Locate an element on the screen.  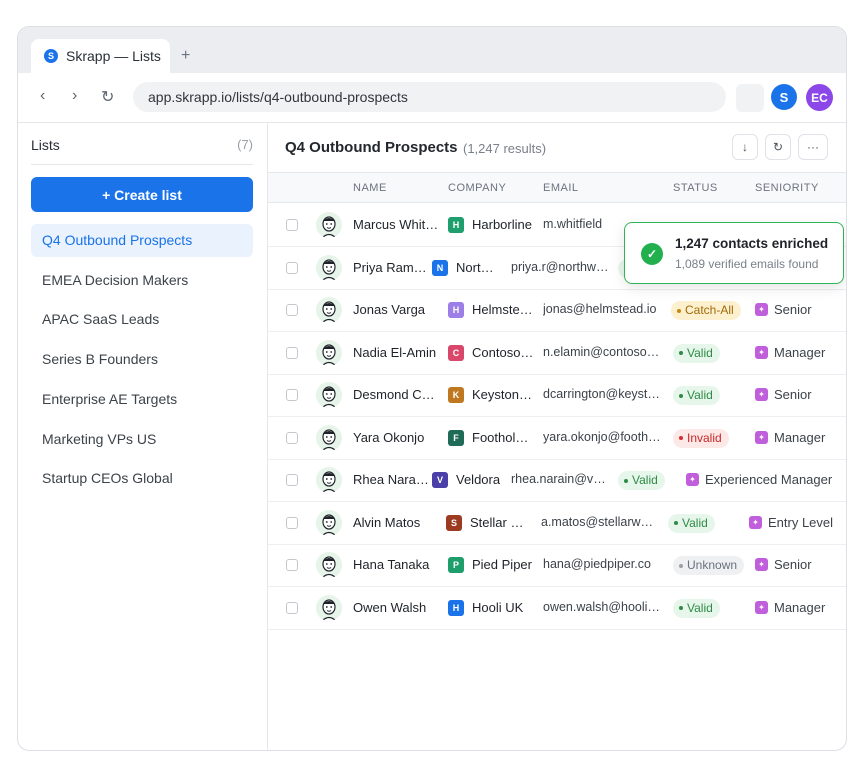
sidebar-list-item: APAC SaaS Leads is located at coordinates (142, 319).